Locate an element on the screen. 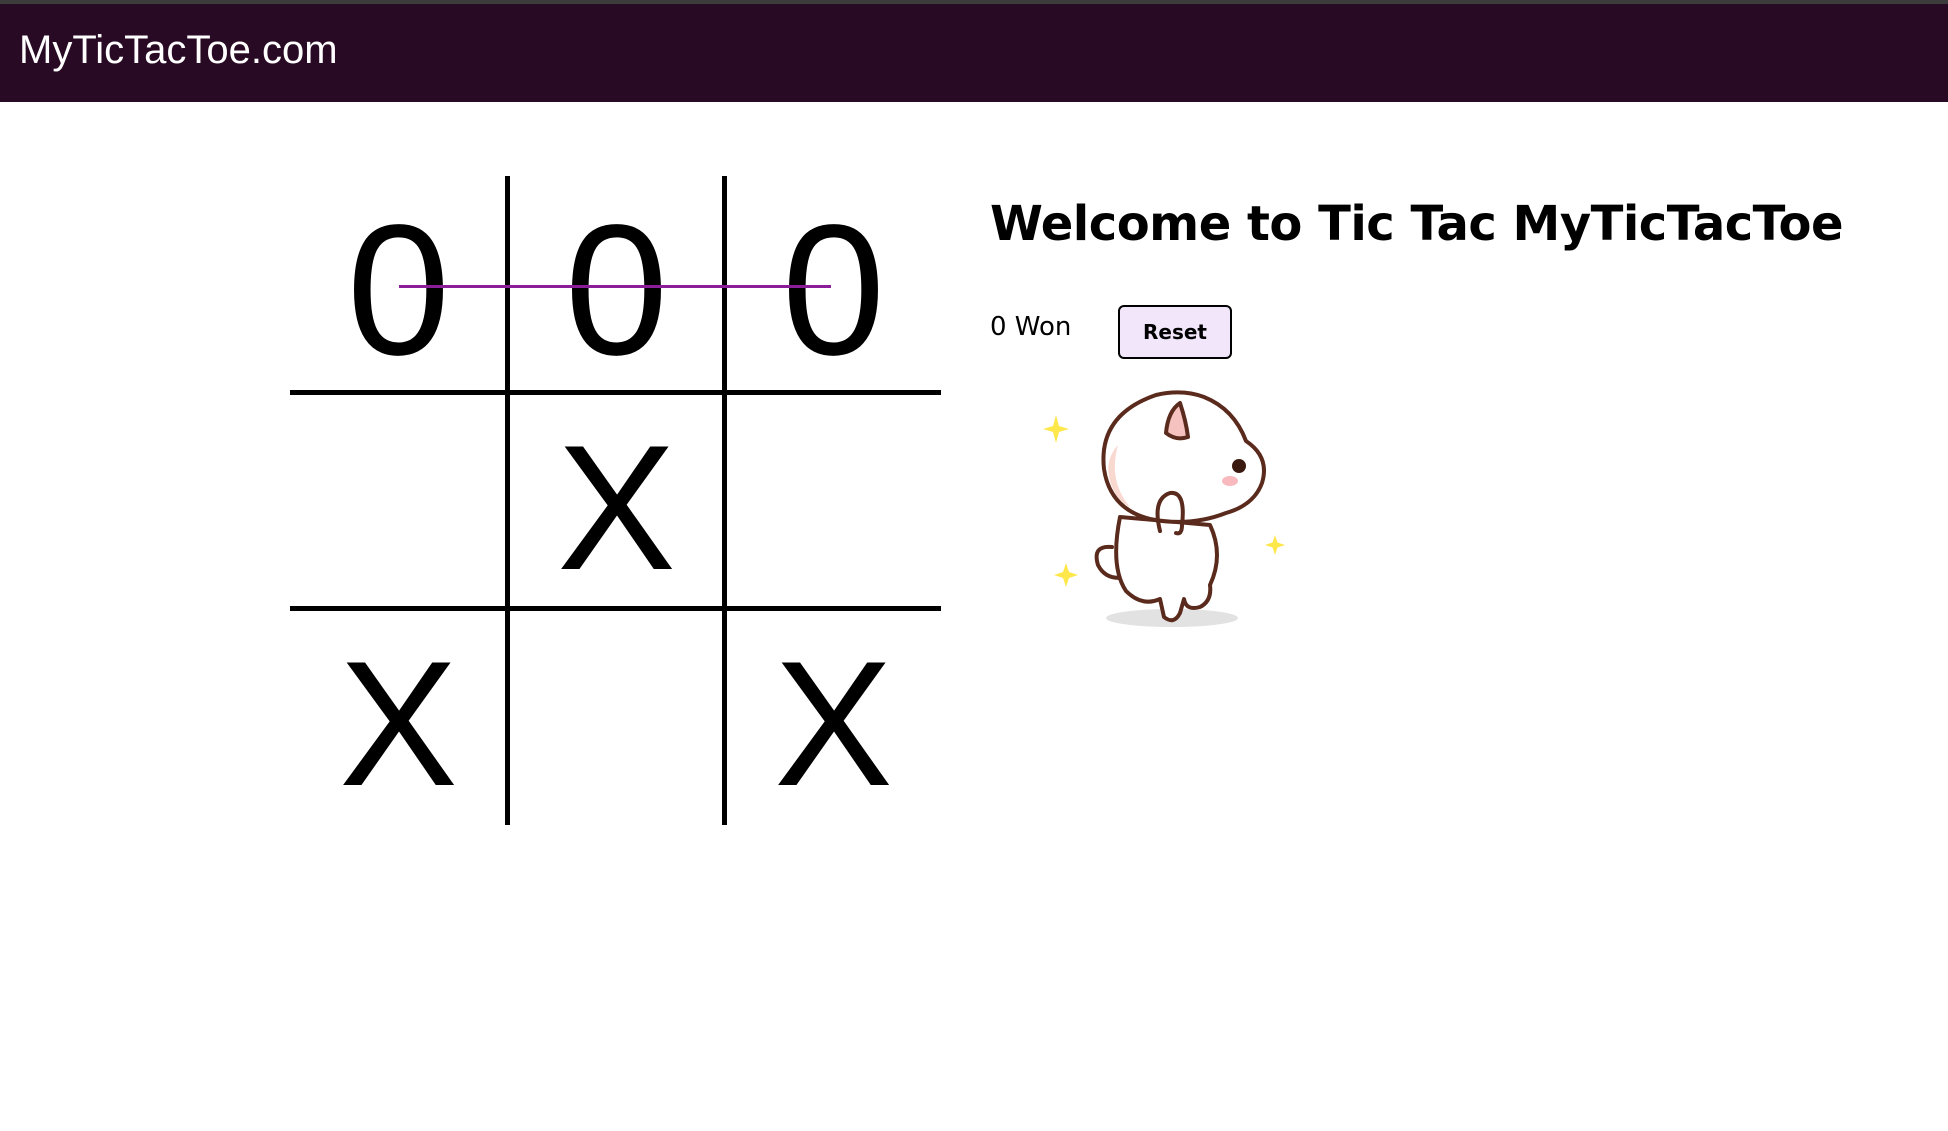 Image resolution: width=1948 pixels, height=1131 pixels. cat-sticker-image is located at coordinates (1164, 508).